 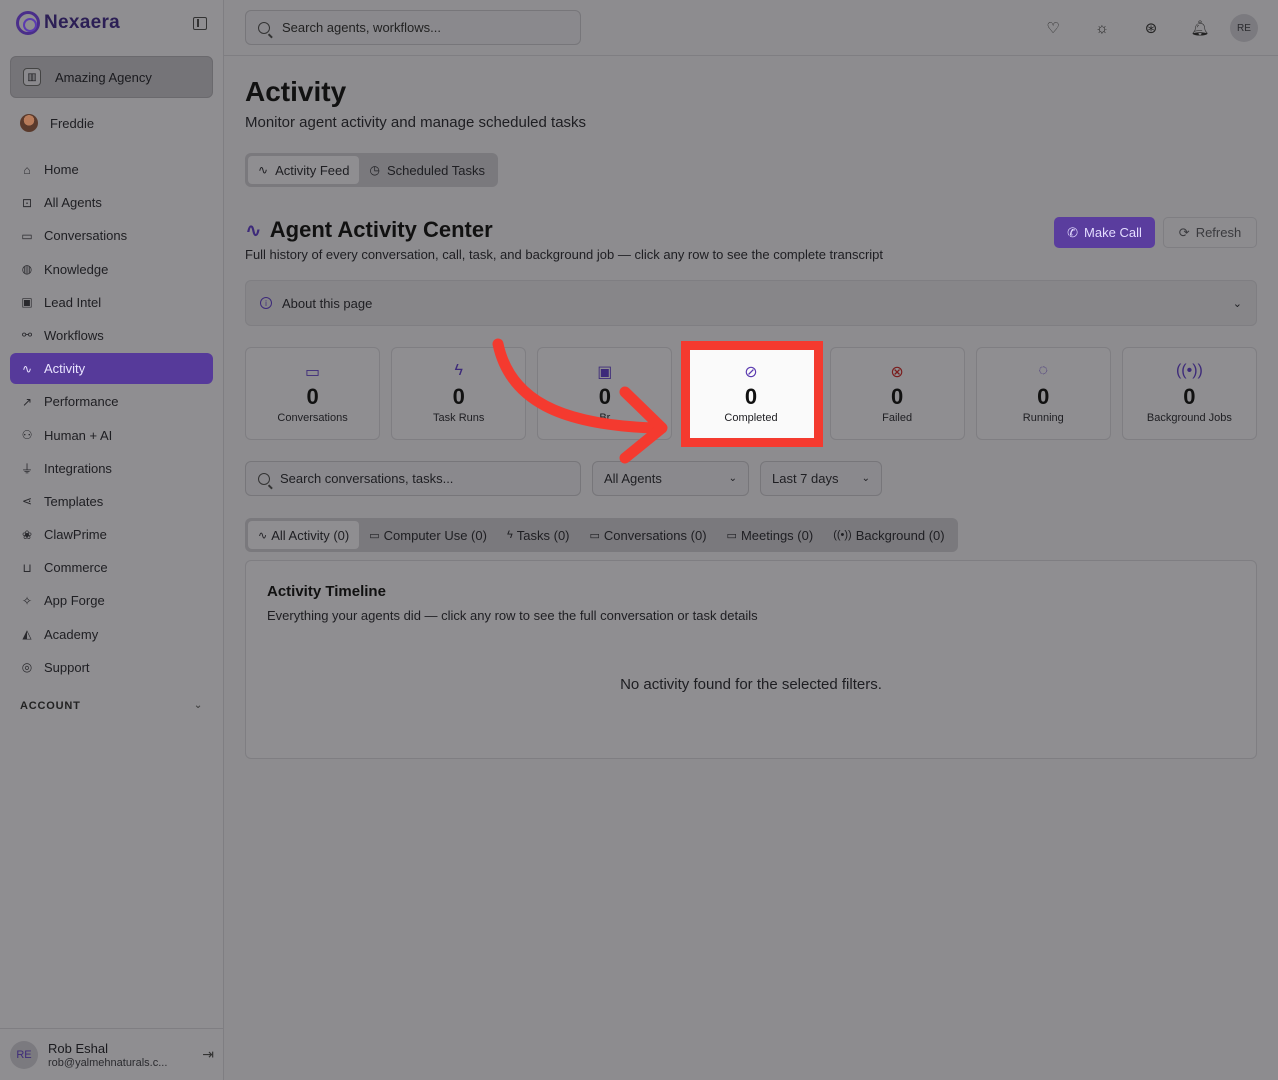 I want to click on tab-all-activity: ∿ All Activity (0), so click(x=304, y=535).